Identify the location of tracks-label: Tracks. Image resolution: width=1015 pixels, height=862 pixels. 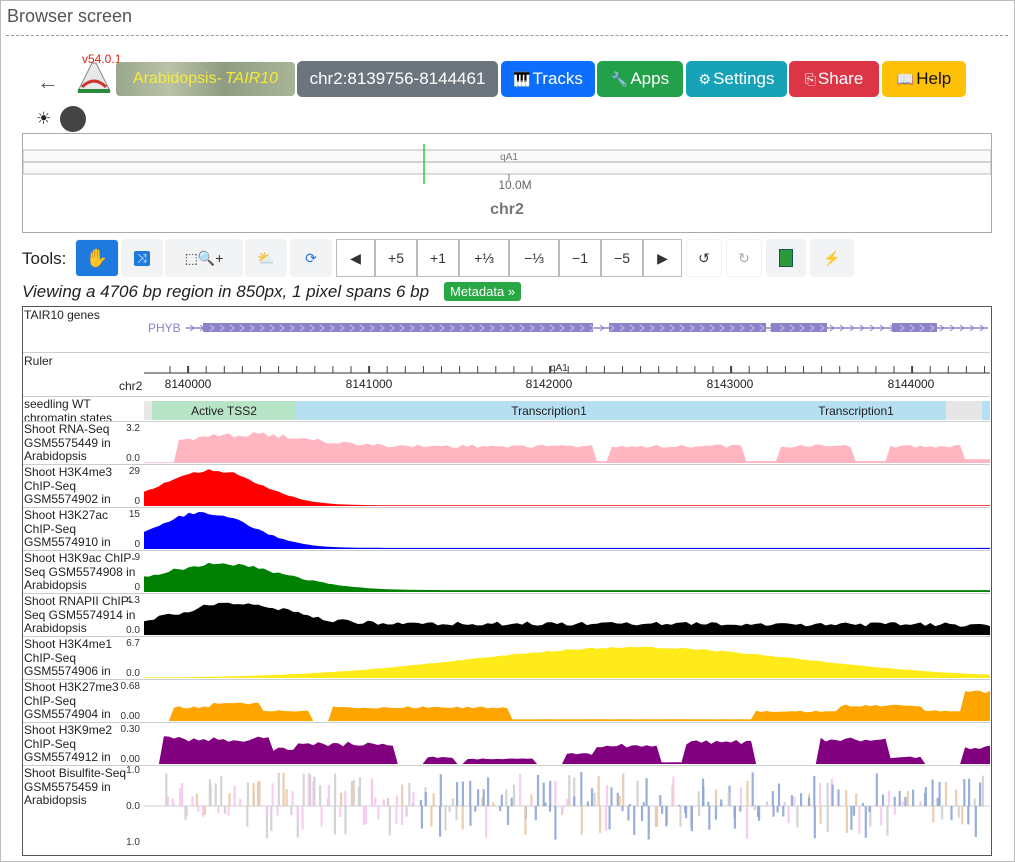
(557, 78).